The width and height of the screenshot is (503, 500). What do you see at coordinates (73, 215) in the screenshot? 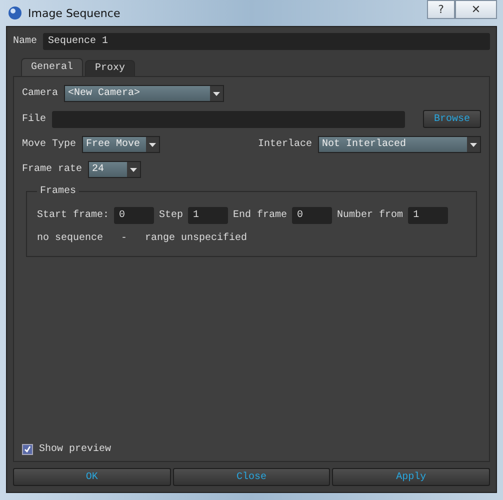
I see `frame-field-label: Start frame:` at bounding box center [73, 215].